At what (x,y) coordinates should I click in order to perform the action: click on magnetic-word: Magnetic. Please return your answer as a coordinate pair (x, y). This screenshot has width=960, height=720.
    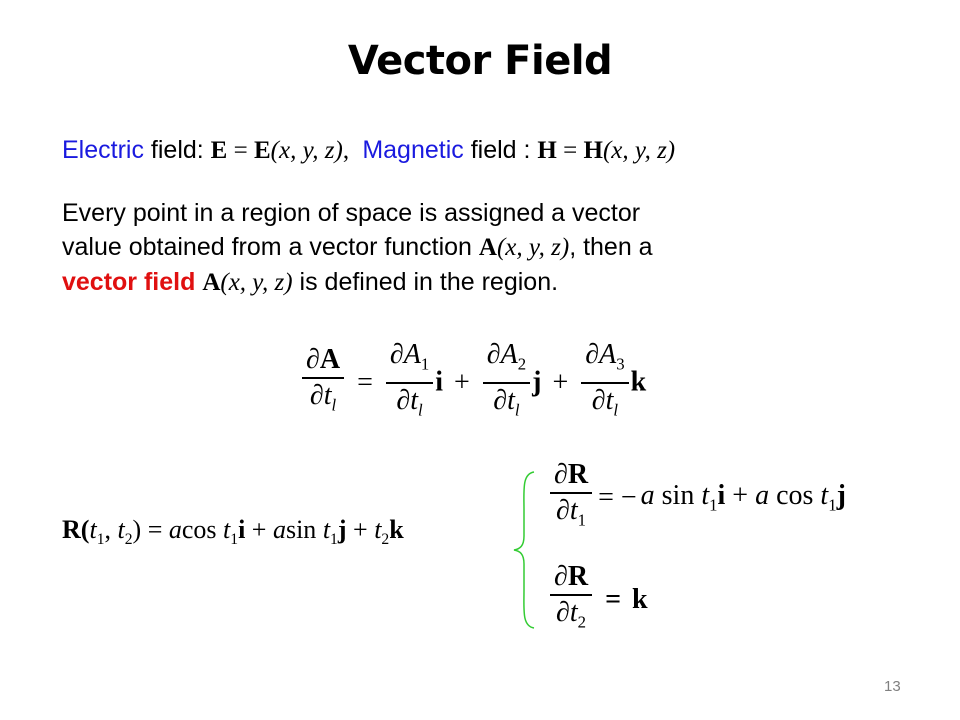
    Looking at the image, I should click on (413, 150).